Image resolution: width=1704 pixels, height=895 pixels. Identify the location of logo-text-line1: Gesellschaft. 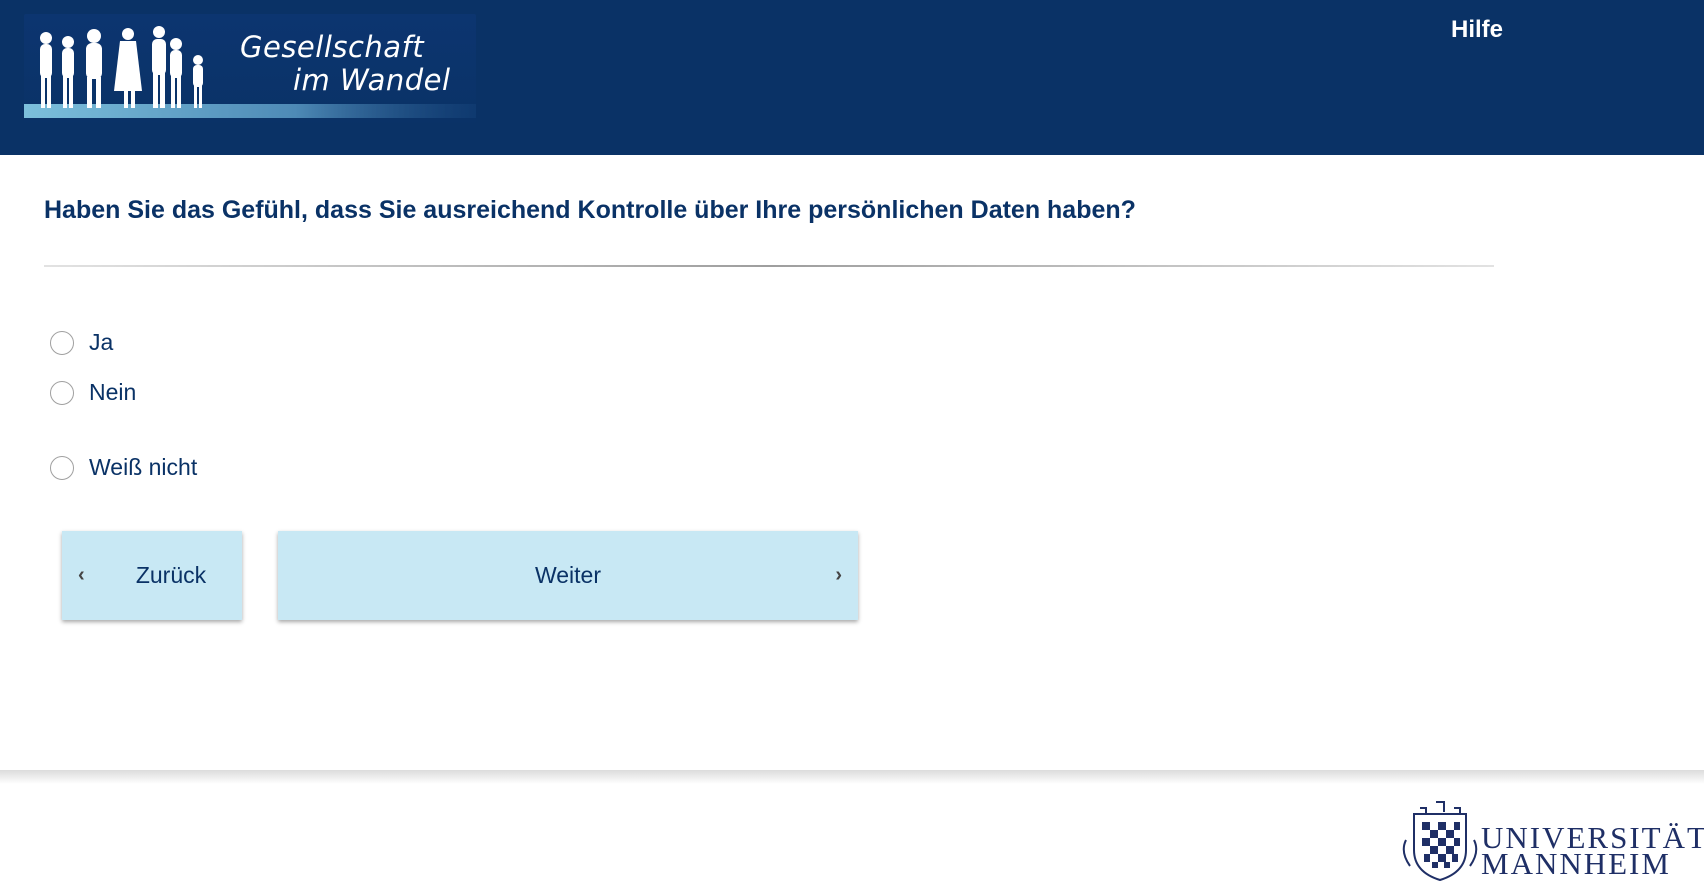
(332, 47).